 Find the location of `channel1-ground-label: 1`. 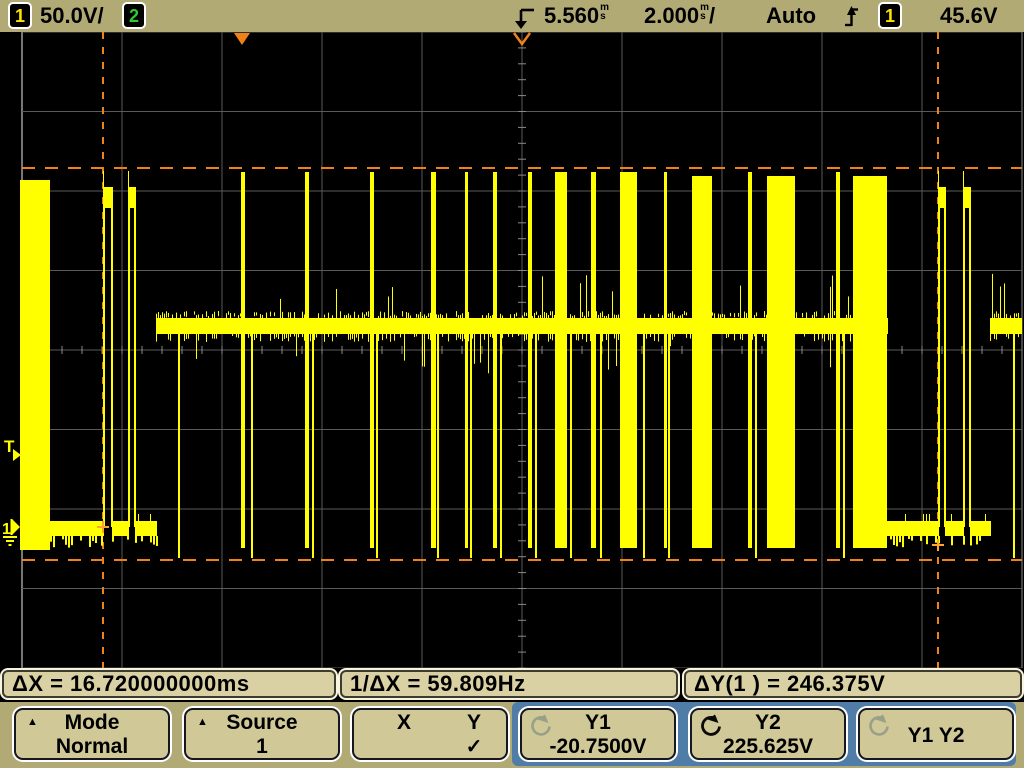

channel1-ground-label: 1 is located at coordinates (6, 529).